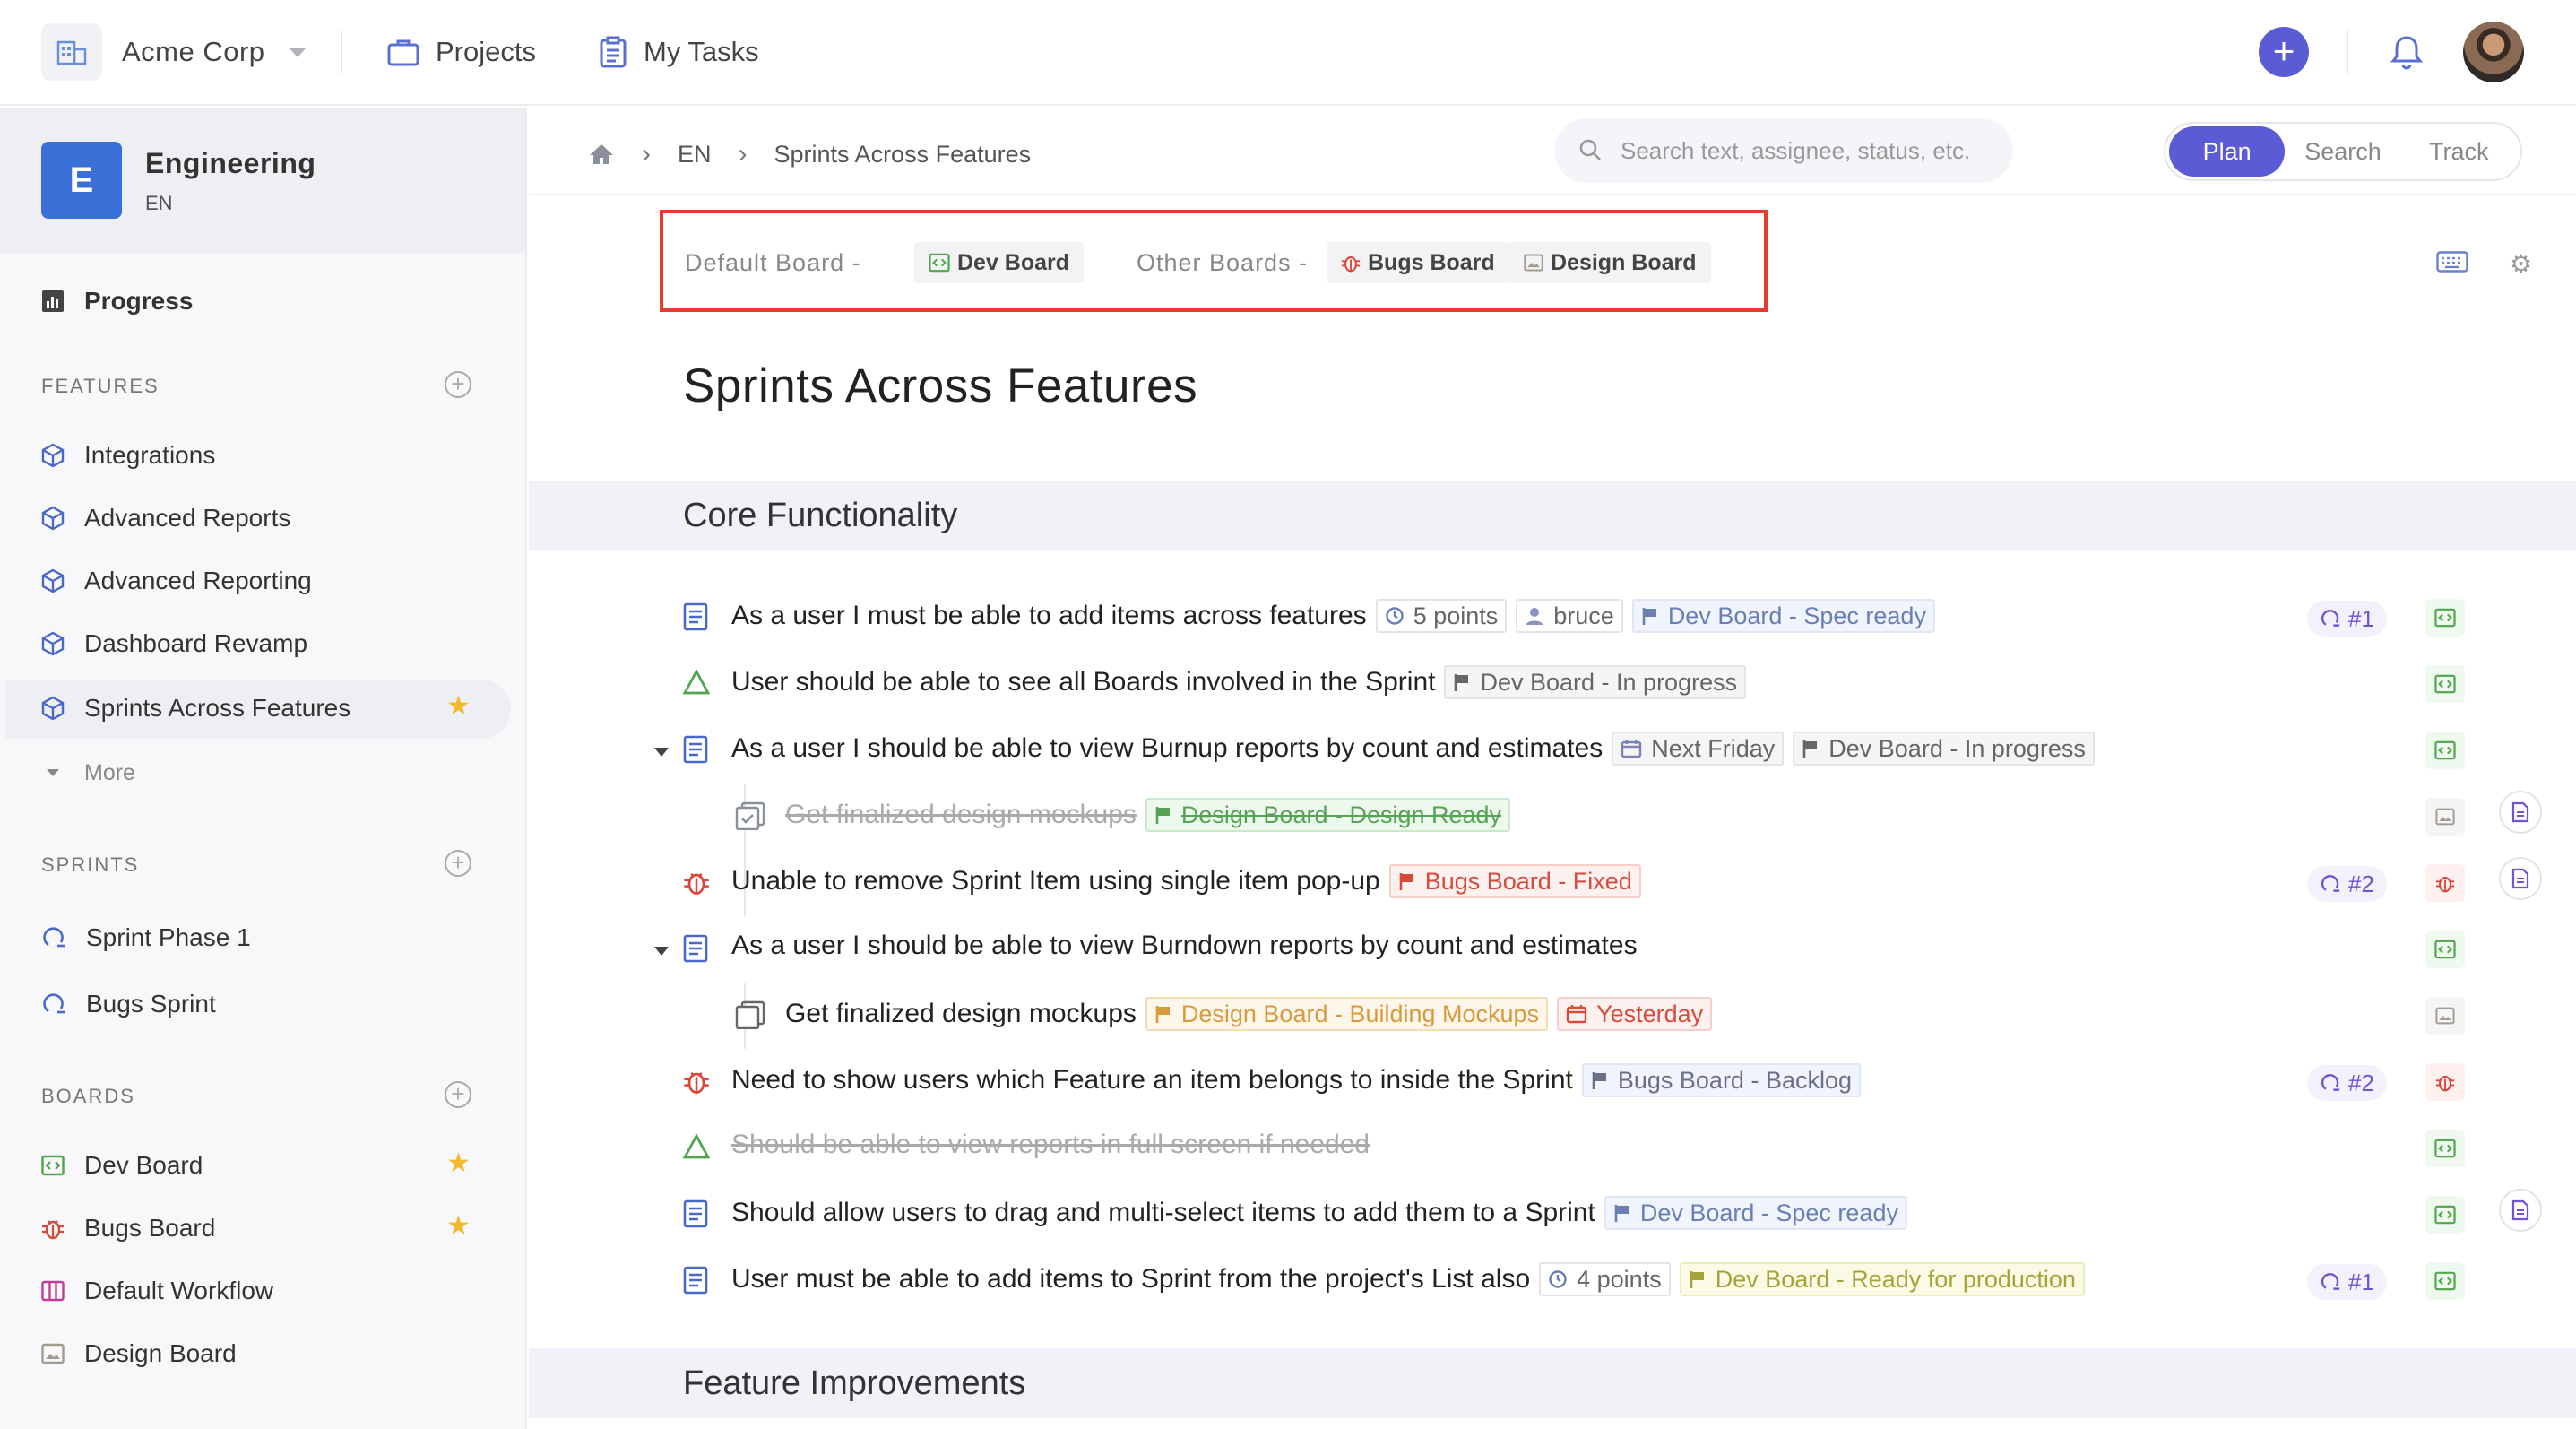 The width and height of the screenshot is (2576, 1429). I want to click on mode-track: Track, so click(2459, 151).